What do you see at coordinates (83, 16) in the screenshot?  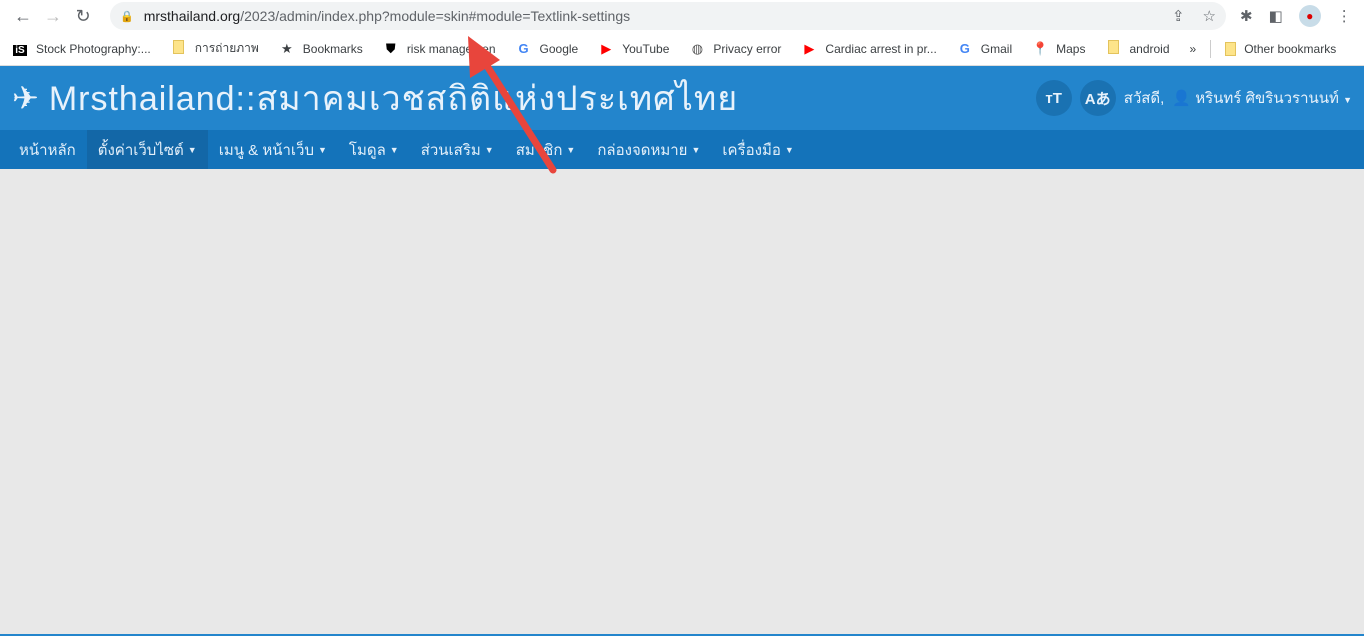 I see `reload-icon: ↻` at bounding box center [83, 16].